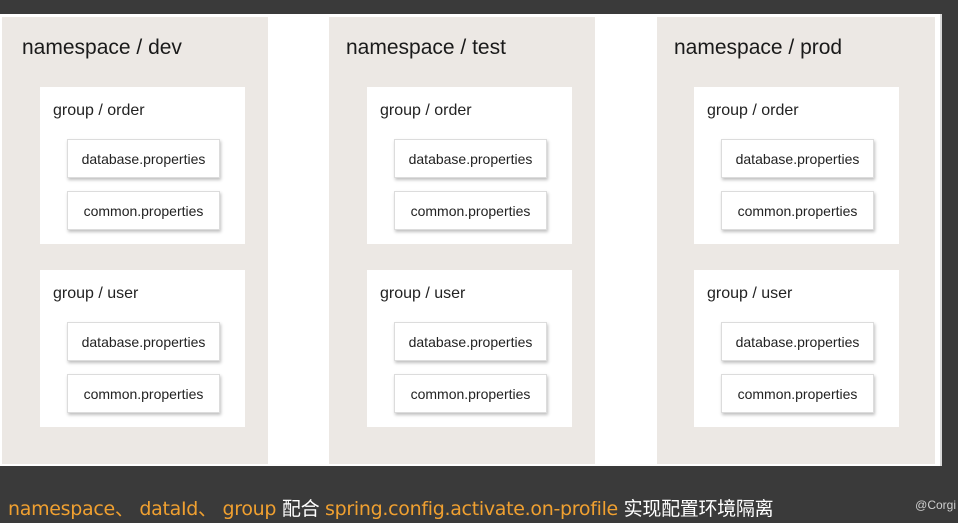 The height and width of the screenshot is (523, 958). I want to click on namespace-title: namespace / dev, so click(102, 47).